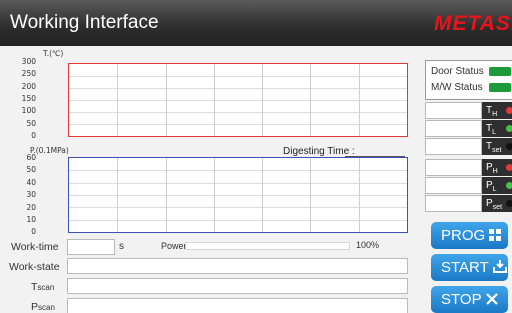 The width and height of the screenshot is (512, 313). Describe the element at coordinates (84, 22) in the screenshot. I see `window-title: Working Interface` at that location.